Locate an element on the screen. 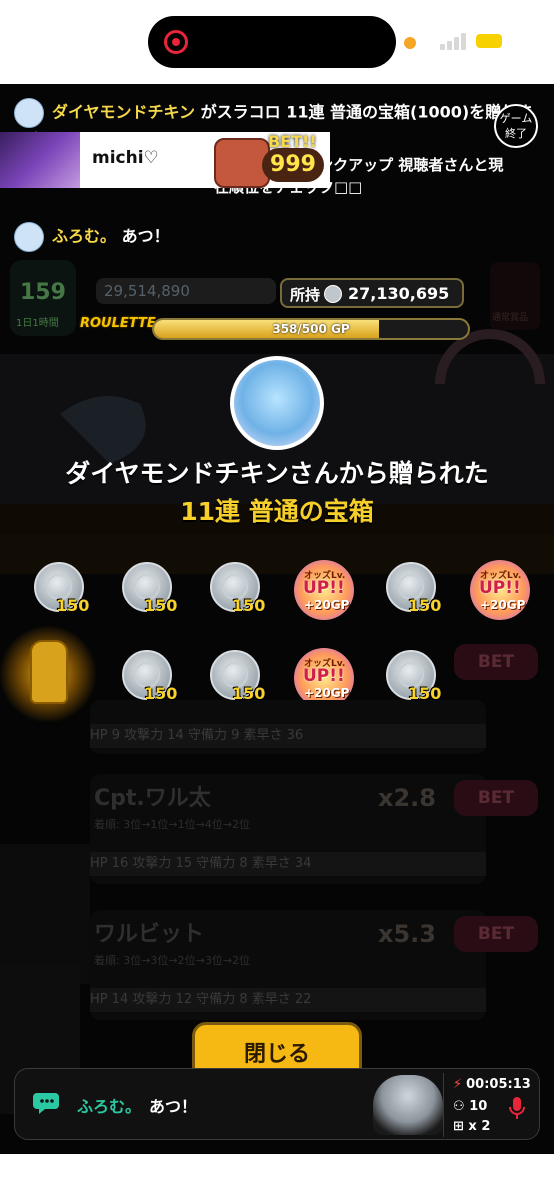 This screenshot has width=554, height=1200. status-time: 22:46 is located at coordinates (88, 40).